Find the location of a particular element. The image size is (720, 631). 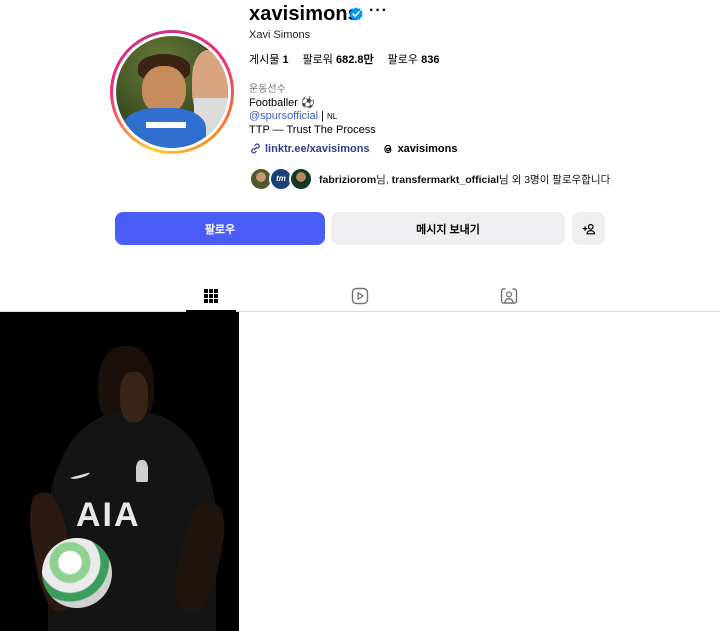

posts-count: 게시물 1 is located at coordinates (269, 60).